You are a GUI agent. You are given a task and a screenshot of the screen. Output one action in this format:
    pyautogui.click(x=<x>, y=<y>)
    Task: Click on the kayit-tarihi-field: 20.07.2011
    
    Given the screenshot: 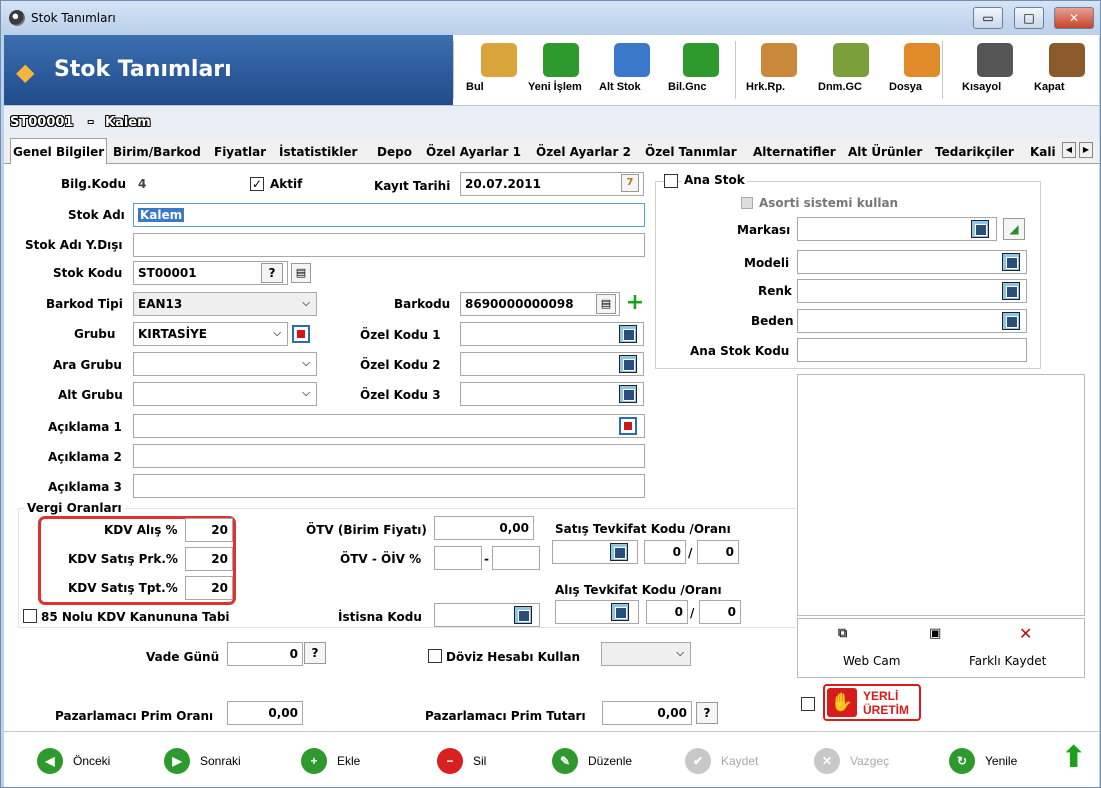 What is the action you would take?
    pyautogui.click(x=552, y=184)
    